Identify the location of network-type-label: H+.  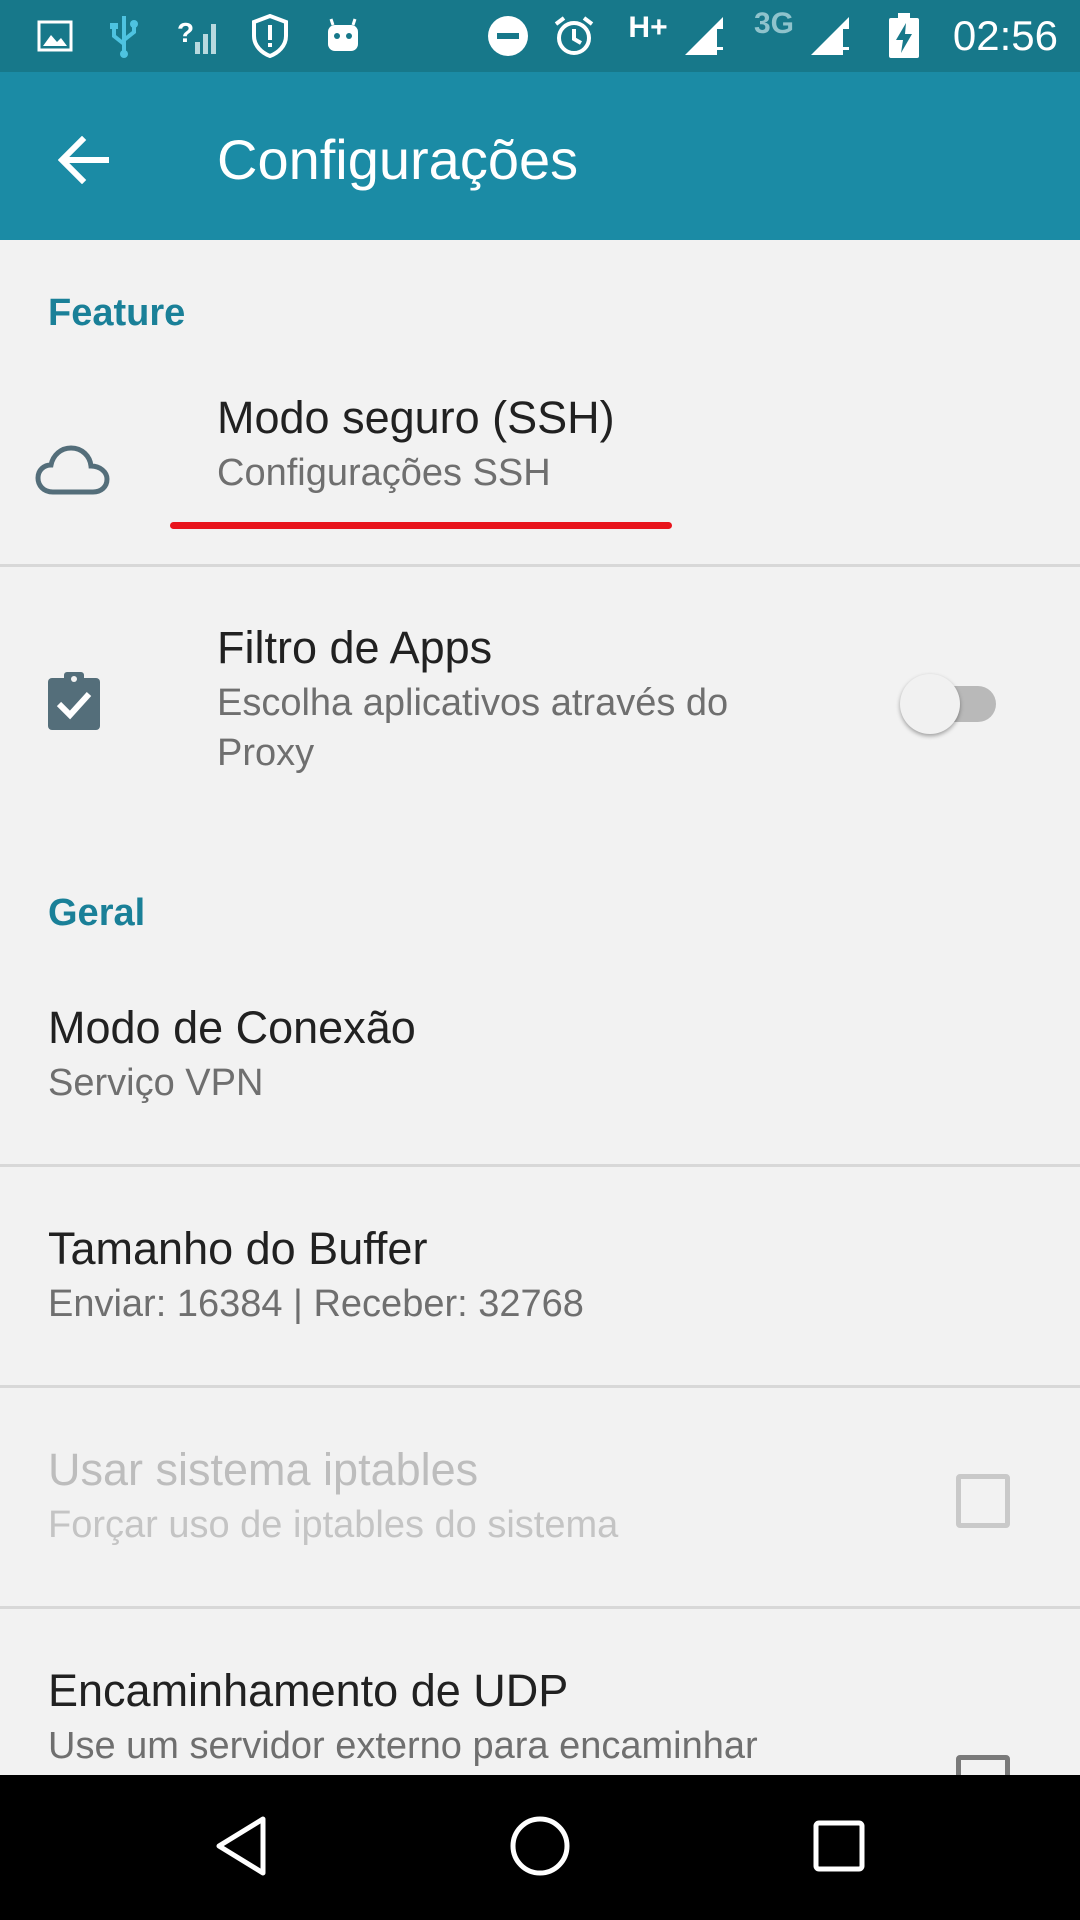
(648, 27).